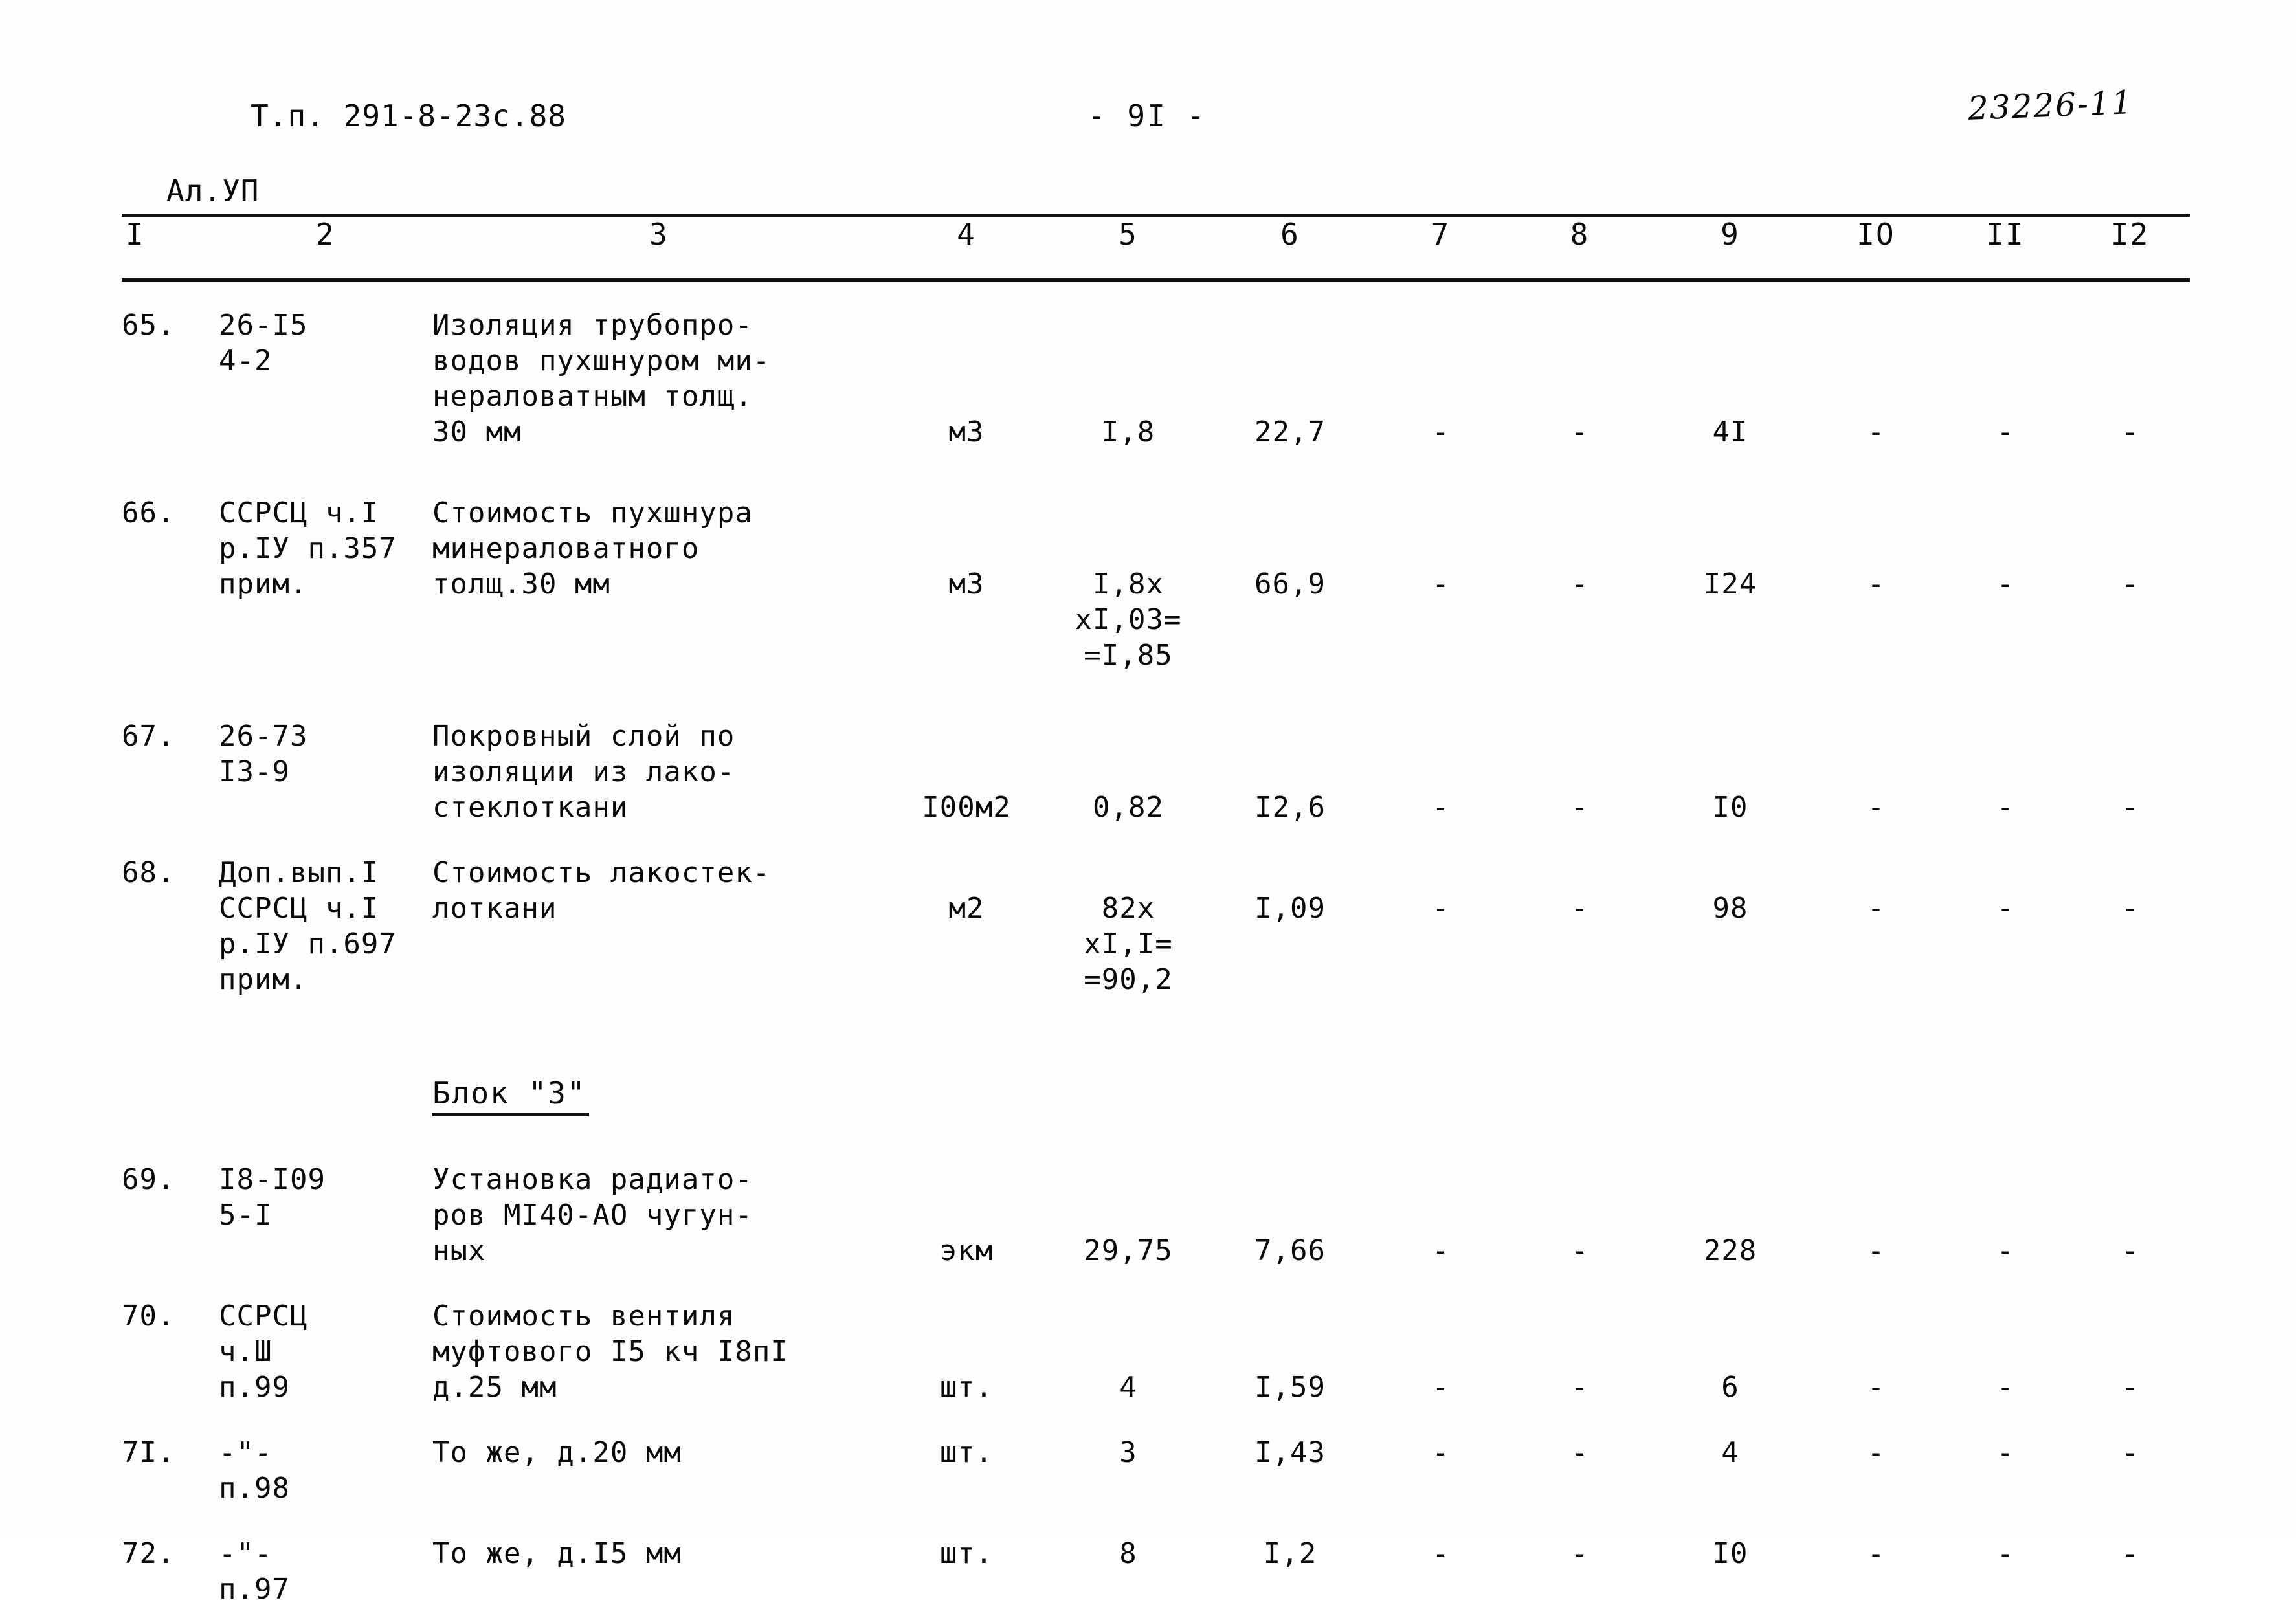 This screenshot has height=1607, width=2296. Describe the element at coordinates (1156, 249) in the screenshot. I see `table-column-header-row: I 2 3 4 5 6 7 8 9 IO II I2` at that location.